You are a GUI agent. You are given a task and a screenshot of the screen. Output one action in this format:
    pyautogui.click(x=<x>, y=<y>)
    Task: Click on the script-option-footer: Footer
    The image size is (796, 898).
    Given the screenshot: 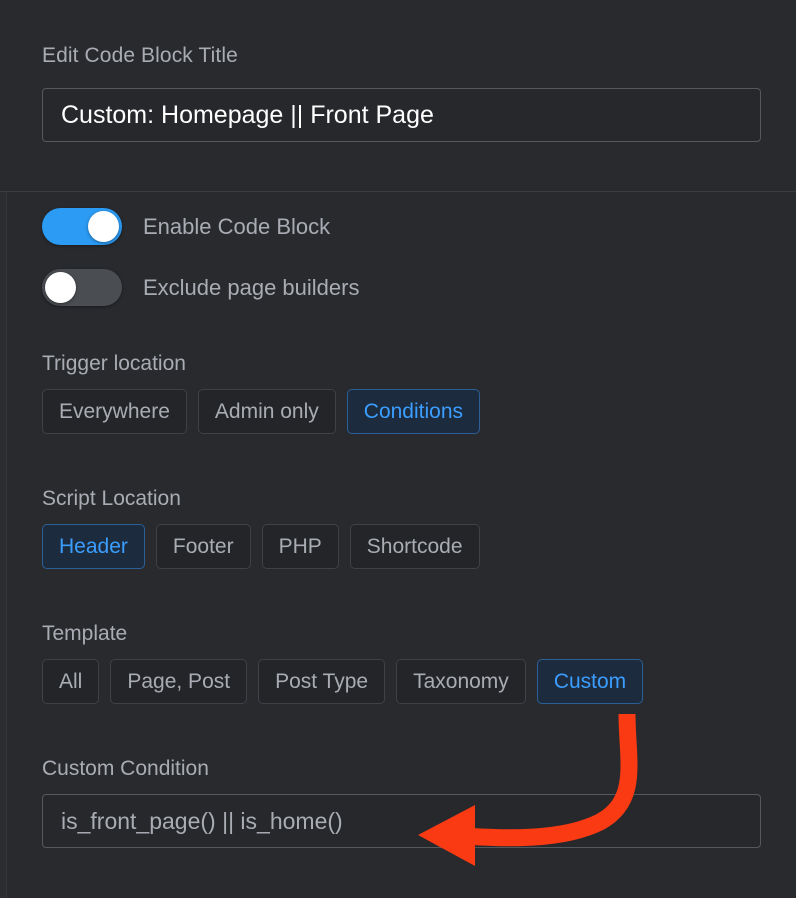 What is the action you would take?
    pyautogui.click(x=203, y=546)
    